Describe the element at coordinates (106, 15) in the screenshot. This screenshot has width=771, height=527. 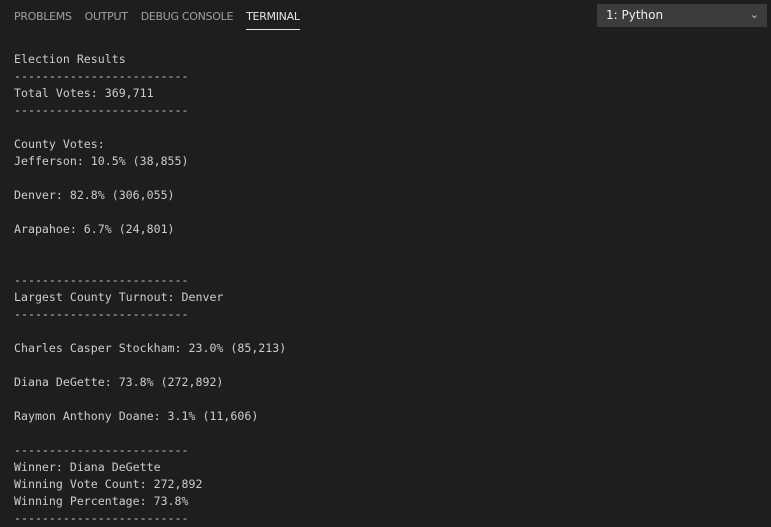
I see `tab-output: OUTPUT` at that location.